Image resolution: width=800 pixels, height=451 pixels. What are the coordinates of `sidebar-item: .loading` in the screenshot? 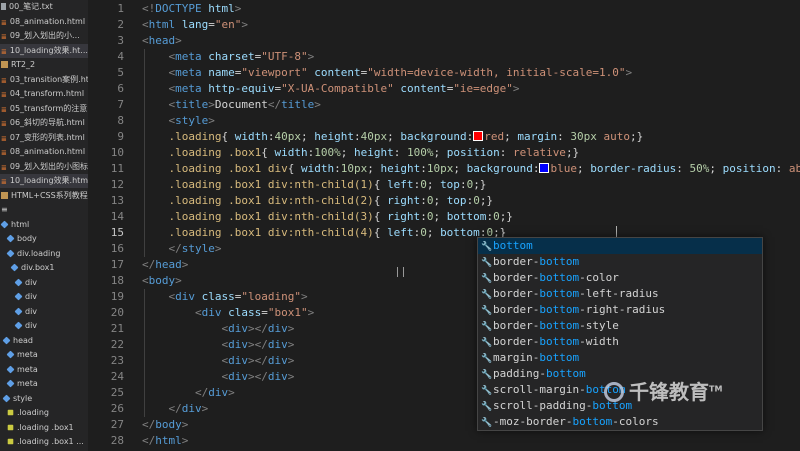 It's located at (44, 413).